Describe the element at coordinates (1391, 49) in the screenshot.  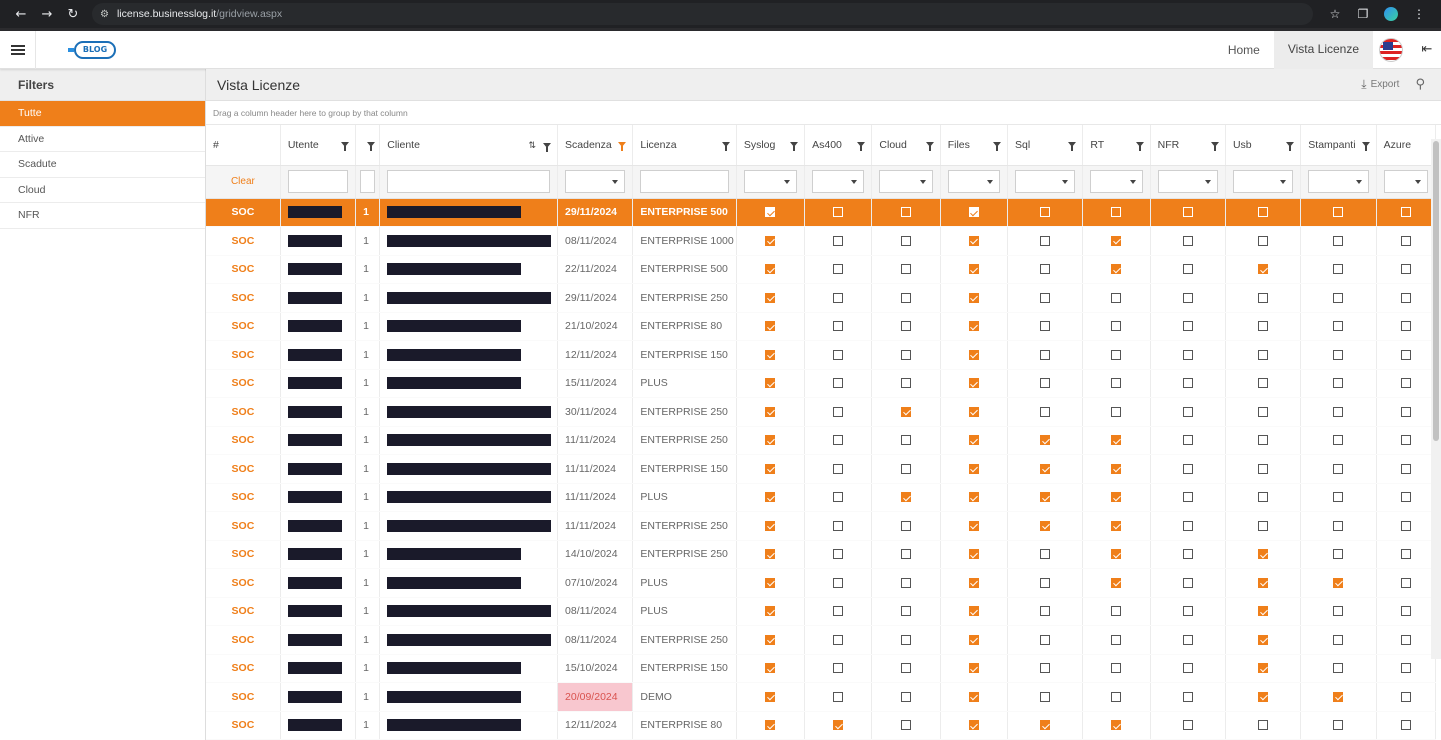
I see `language-flag-icon` at that location.